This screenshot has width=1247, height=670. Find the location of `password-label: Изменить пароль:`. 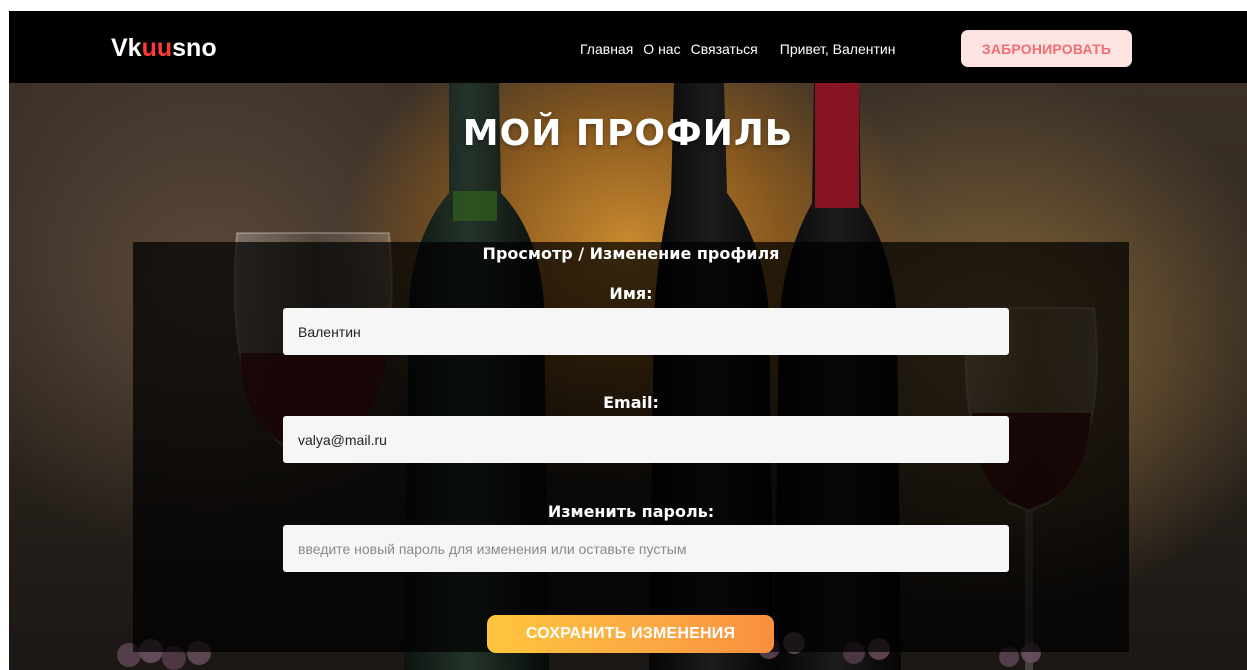

password-label: Изменить пароль: is located at coordinates (631, 511).